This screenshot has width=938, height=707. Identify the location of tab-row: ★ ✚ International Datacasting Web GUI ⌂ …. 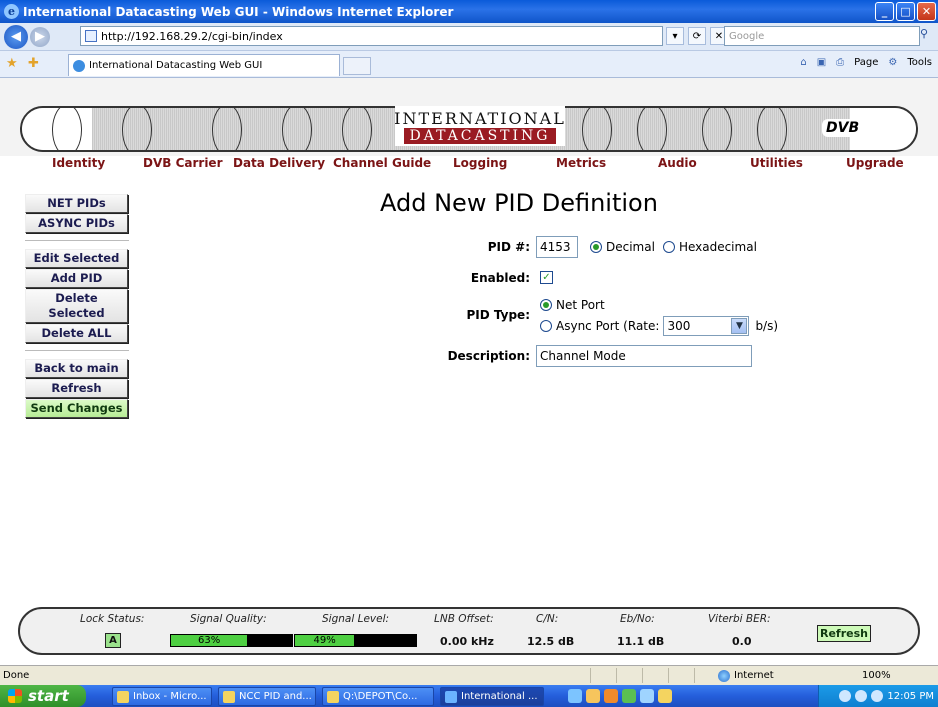
(469, 64).